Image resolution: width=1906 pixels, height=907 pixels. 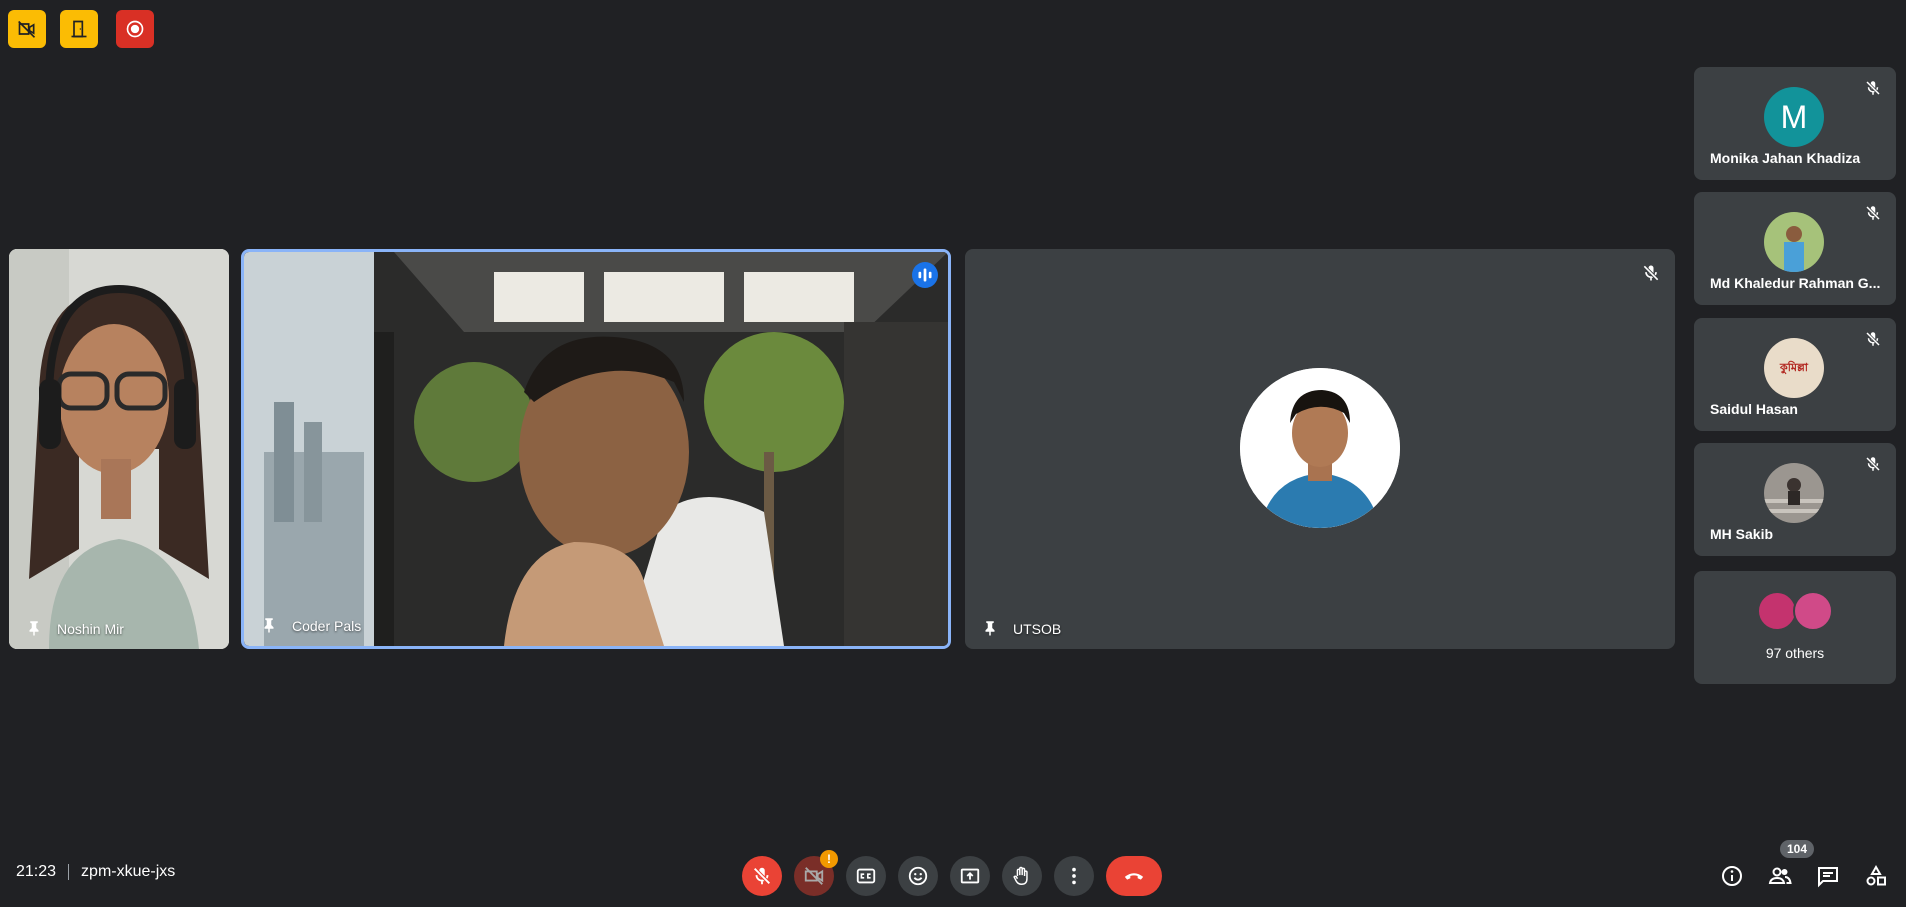 I want to click on hang-up-icon, so click(x=1134, y=876).